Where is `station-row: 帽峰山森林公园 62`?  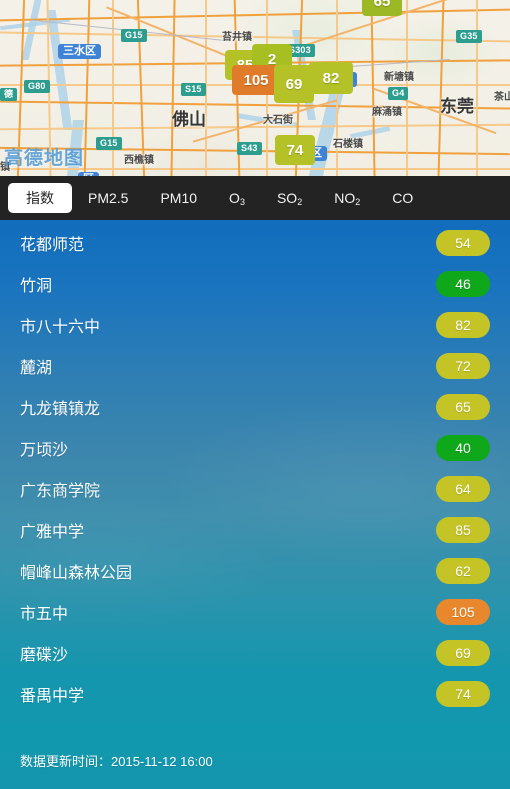 station-row: 帽峰山森林公园 62 is located at coordinates (255, 570).